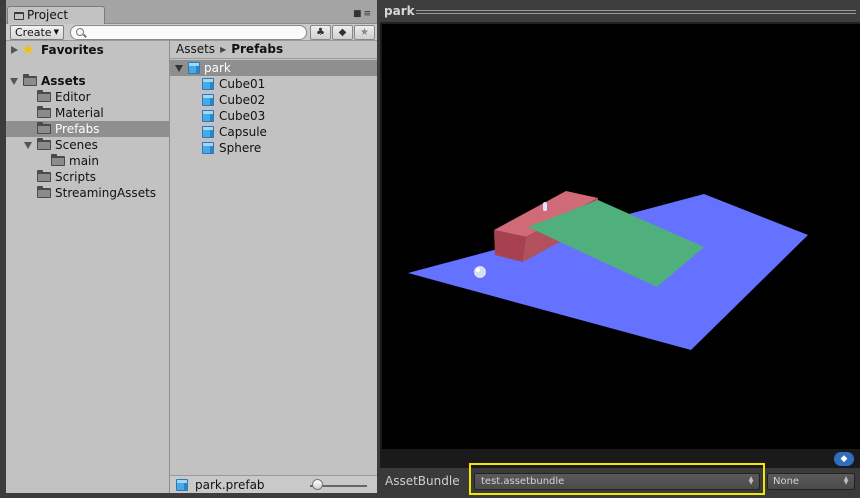  Describe the element at coordinates (786, 481) in the screenshot. I see `assetbundle-variant-value: None` at that location.